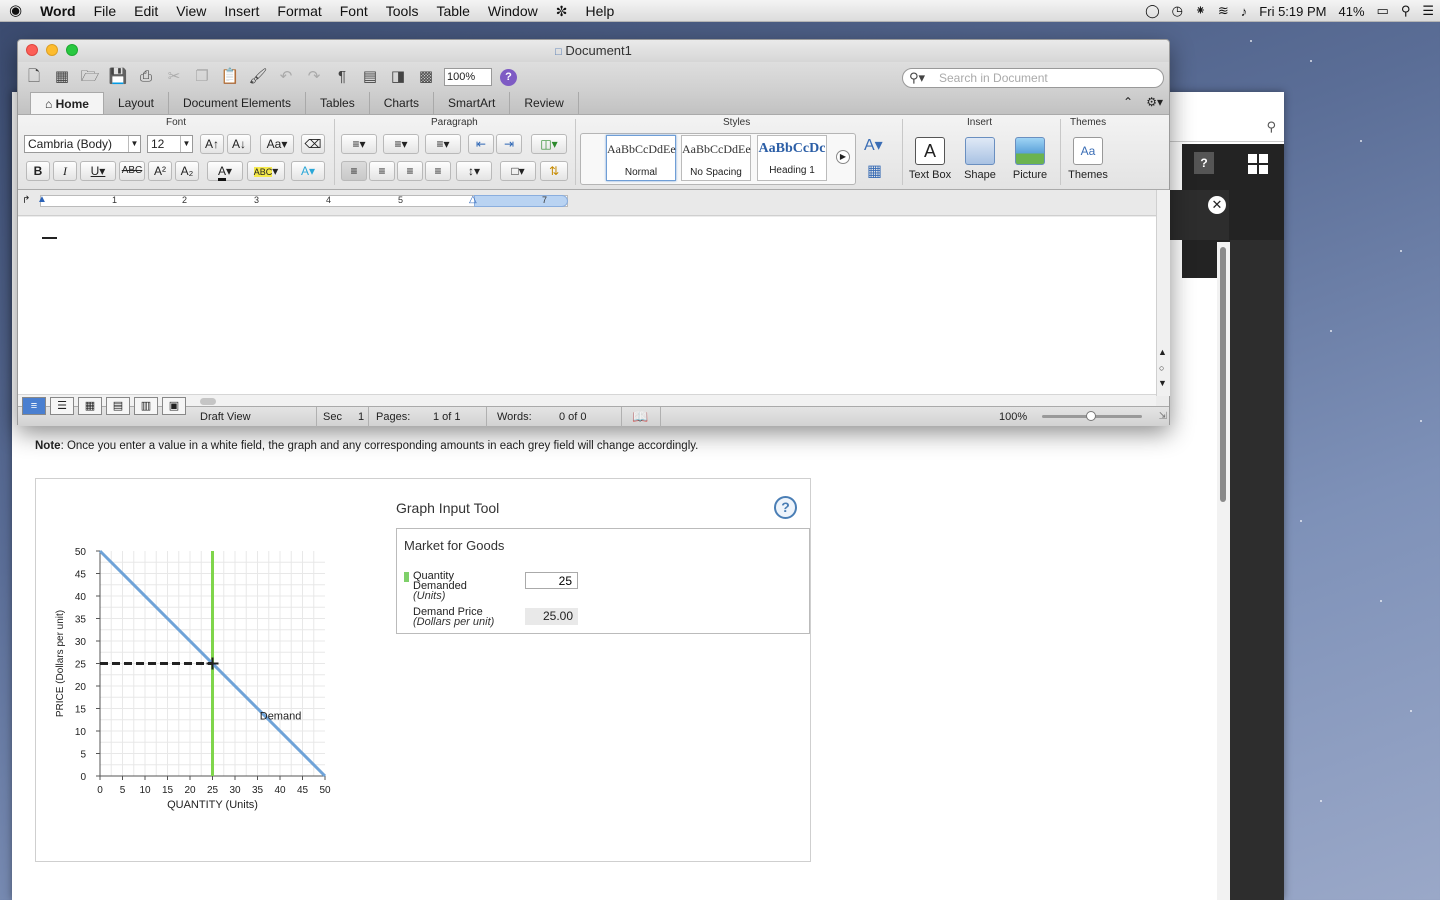  Describe the element at coordinates (474, 171) in the screenshot. I see `line-spacing-button: ↕▾` at that location.